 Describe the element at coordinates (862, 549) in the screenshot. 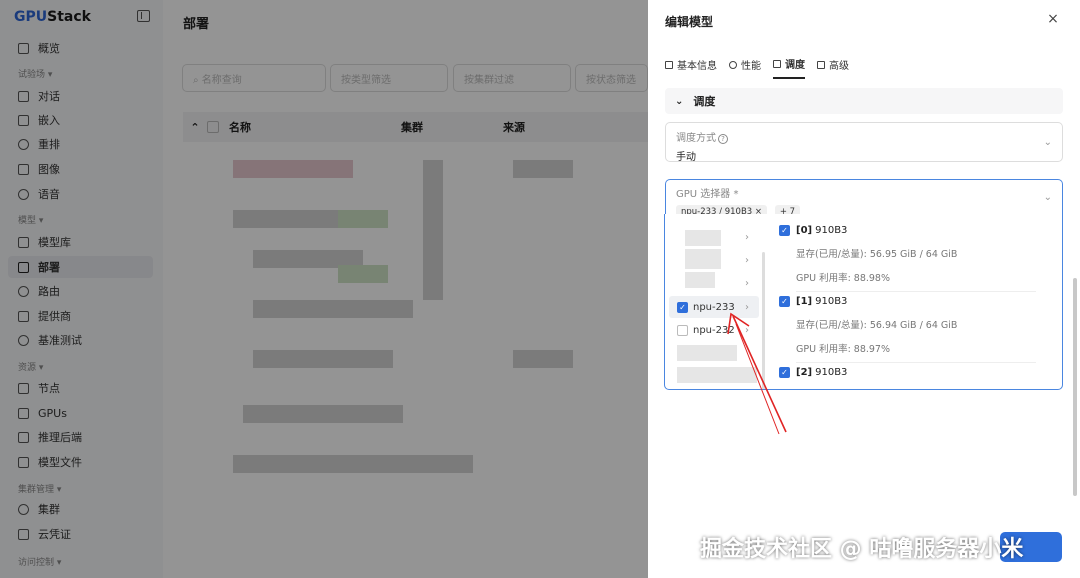

I see `watermark: 掘金技术社区 @ 咕噜服务器小米` at that location.